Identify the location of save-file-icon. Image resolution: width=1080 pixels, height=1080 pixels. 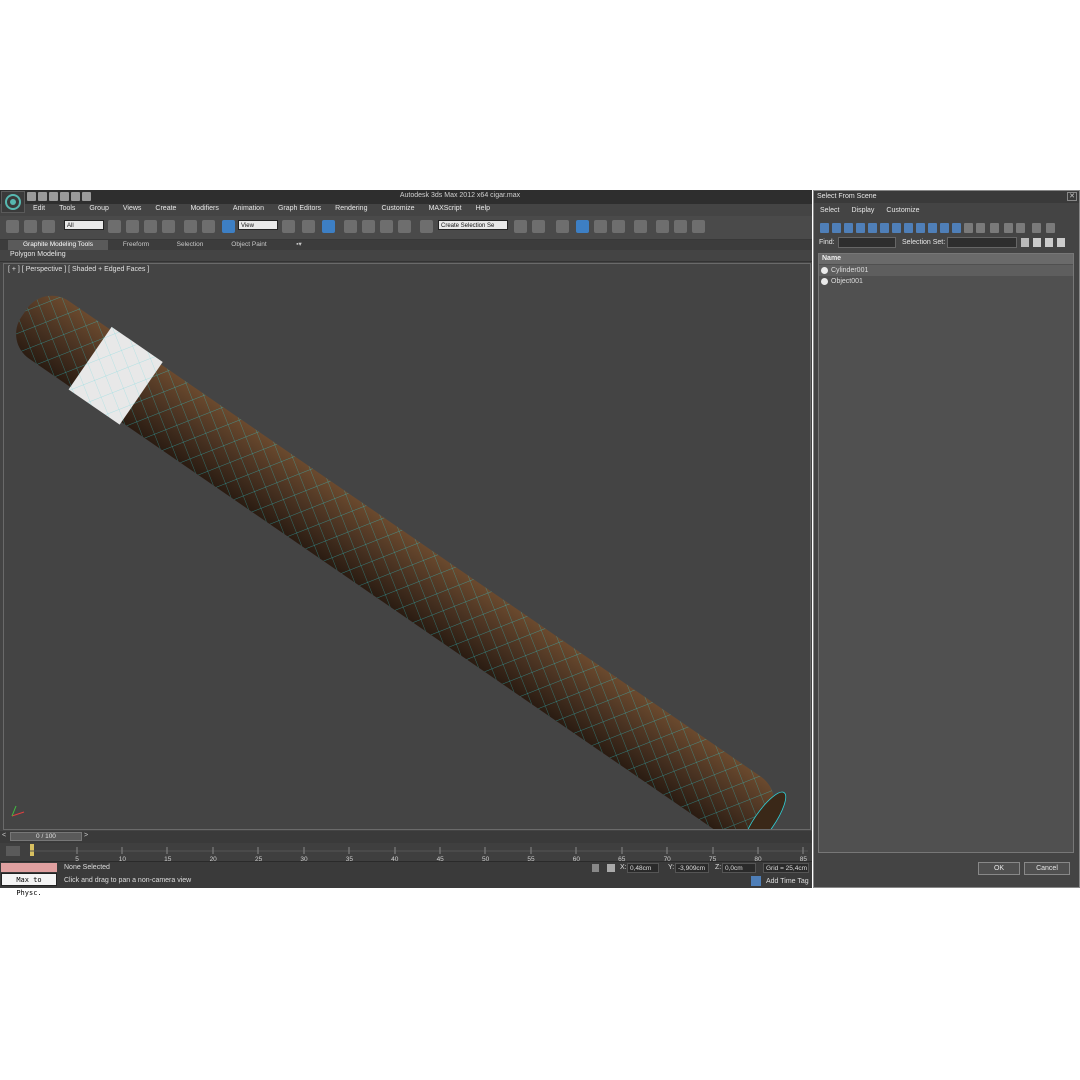
(53, 196).